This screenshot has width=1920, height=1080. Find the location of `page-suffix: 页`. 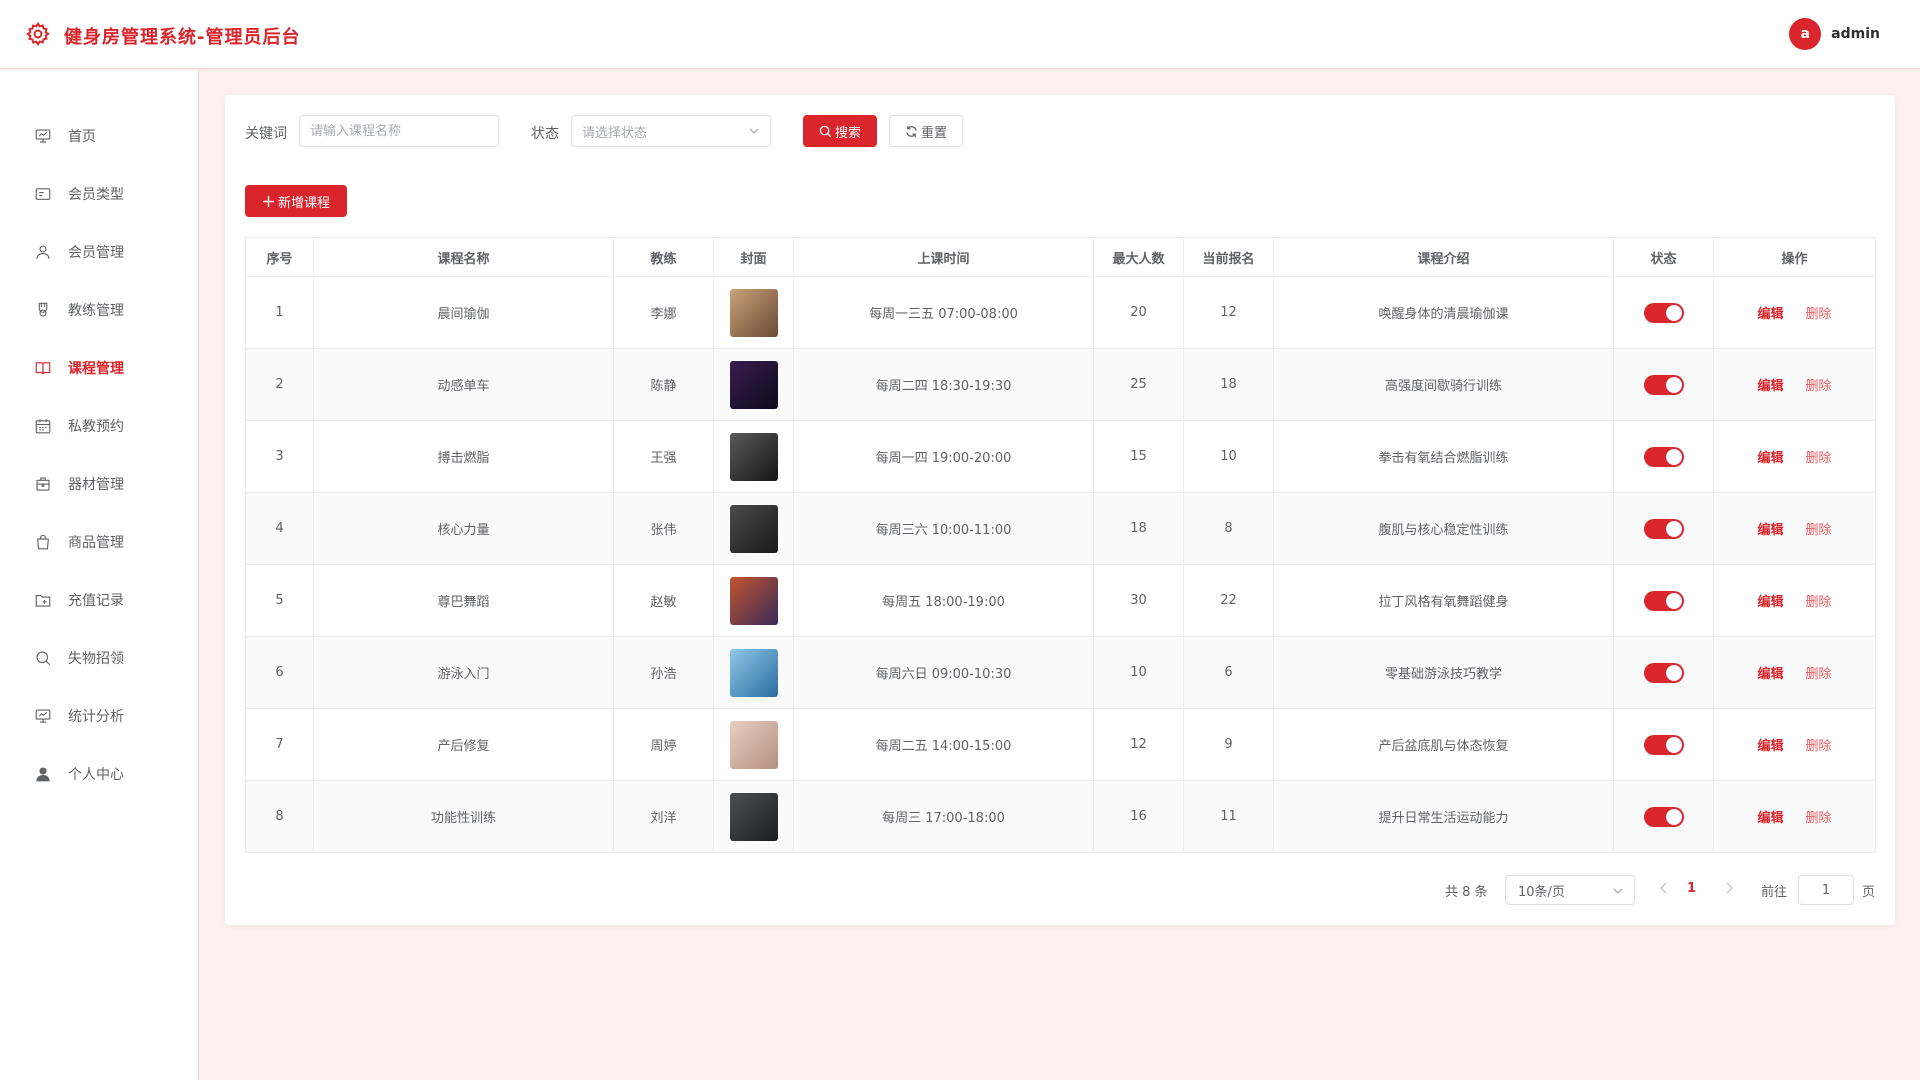

page-suffix: 页 is located at coordinates (1869, 892).